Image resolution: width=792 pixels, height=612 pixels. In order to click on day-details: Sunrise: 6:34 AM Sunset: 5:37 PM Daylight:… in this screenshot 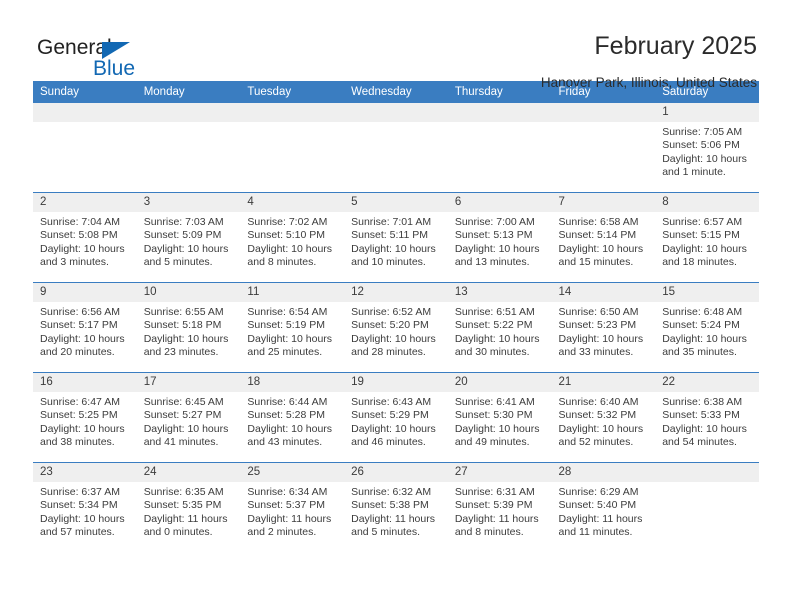, I will do `click(292, 511)`.